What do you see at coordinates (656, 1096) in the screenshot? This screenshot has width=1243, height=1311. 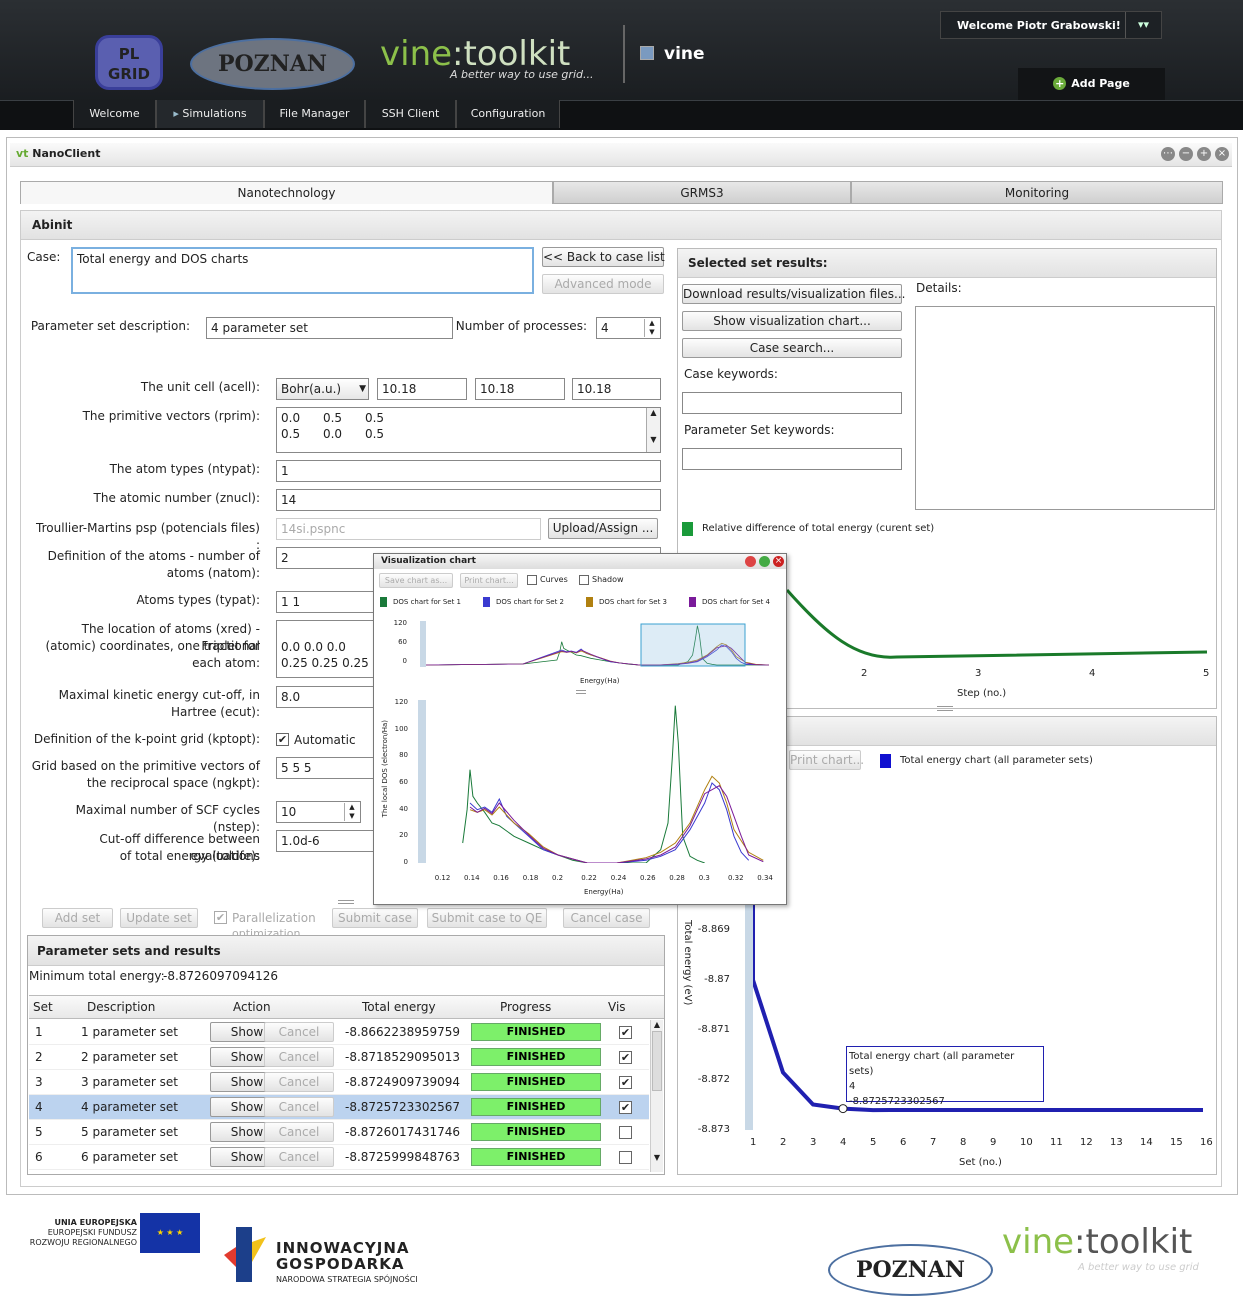 I see `table-scrollbar: ▲ ▼` at bounding box center [656, 1096].